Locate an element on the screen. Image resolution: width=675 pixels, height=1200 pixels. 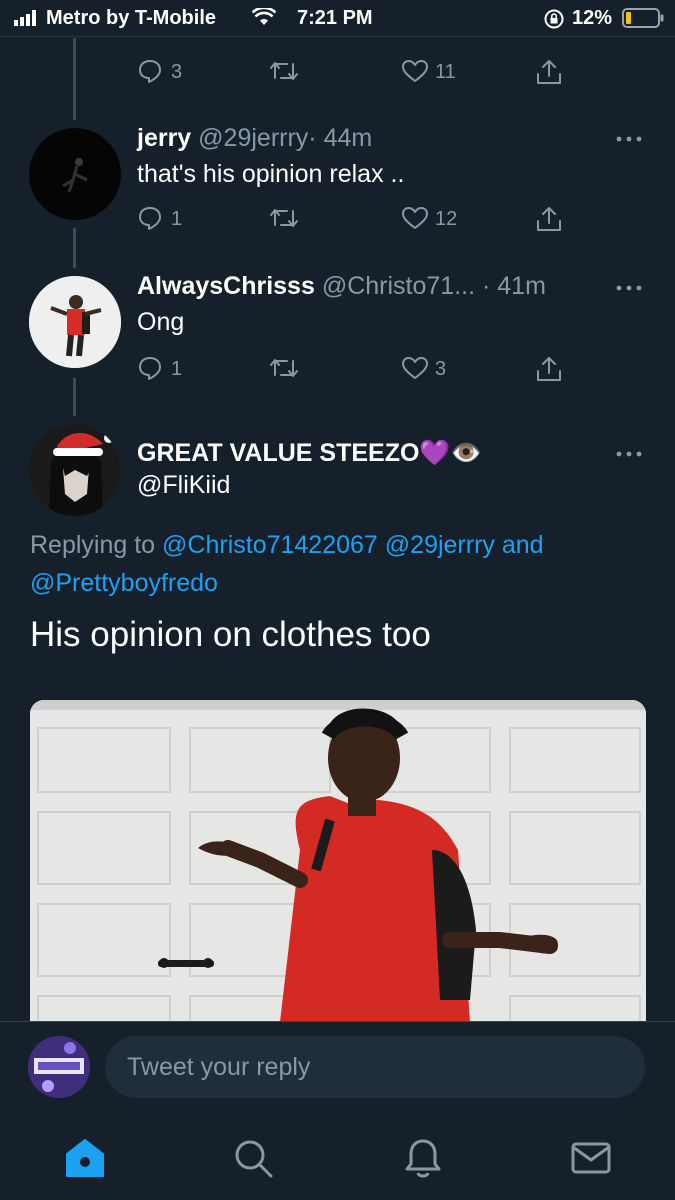
mention-link: @Prettyboyfredo is located at coordinates (124, 583).